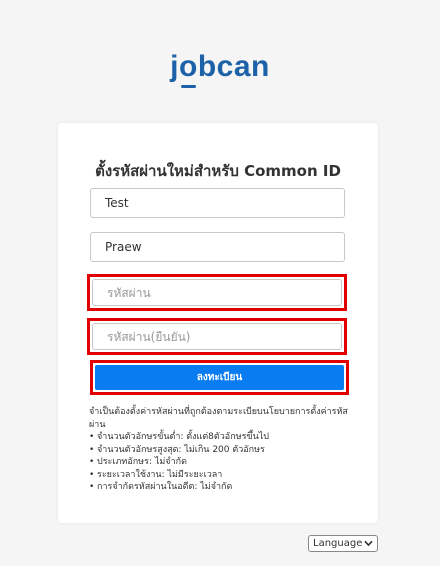 The height and width of the screenshot is (566, 440). Describe the element at coordinates (174, 66) in the screenshot. I see `logo-text-start: j` at that location.